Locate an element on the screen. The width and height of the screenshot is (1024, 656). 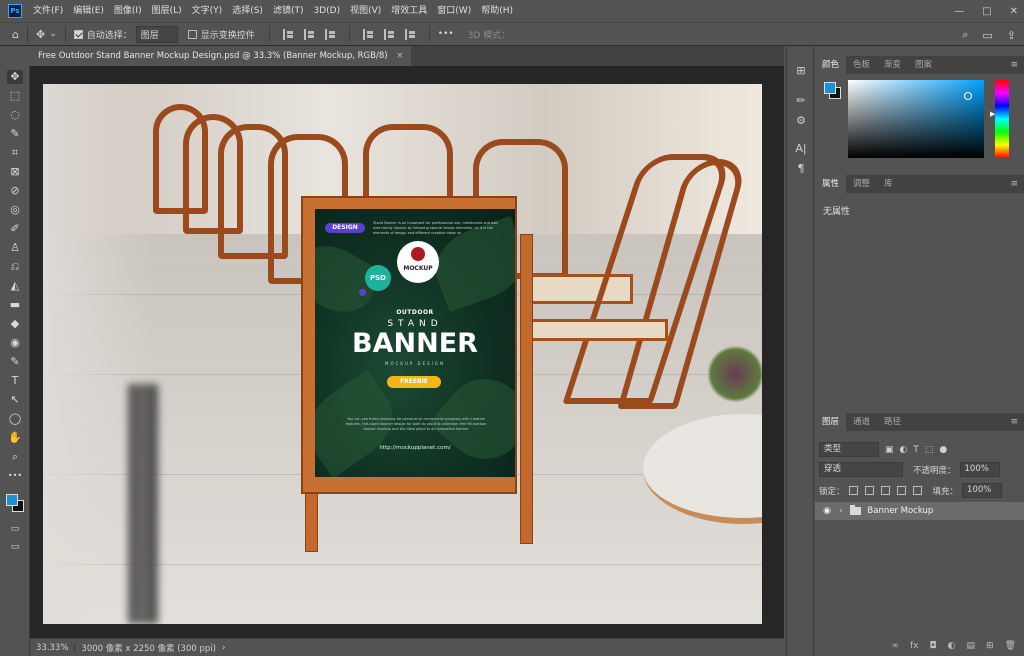
brush-tool: ✐ is located at coordinates (15, 229).